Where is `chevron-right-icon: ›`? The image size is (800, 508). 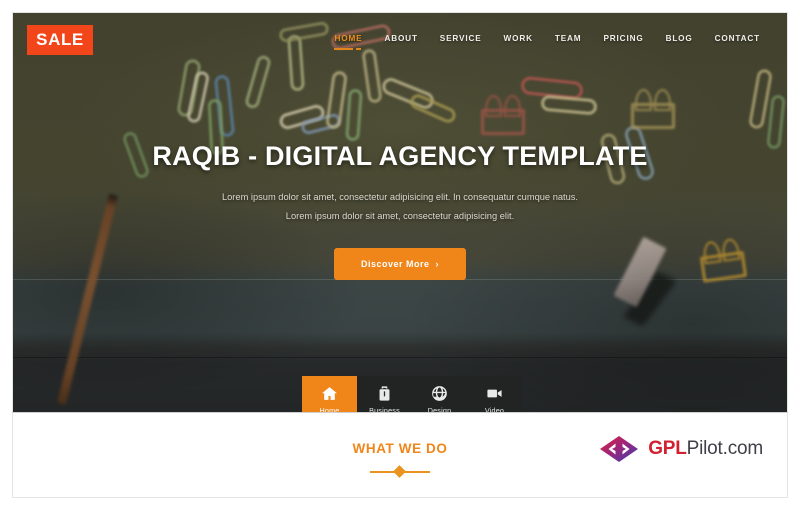 chevron-right-icon: › is located at coordinates (437, 264).